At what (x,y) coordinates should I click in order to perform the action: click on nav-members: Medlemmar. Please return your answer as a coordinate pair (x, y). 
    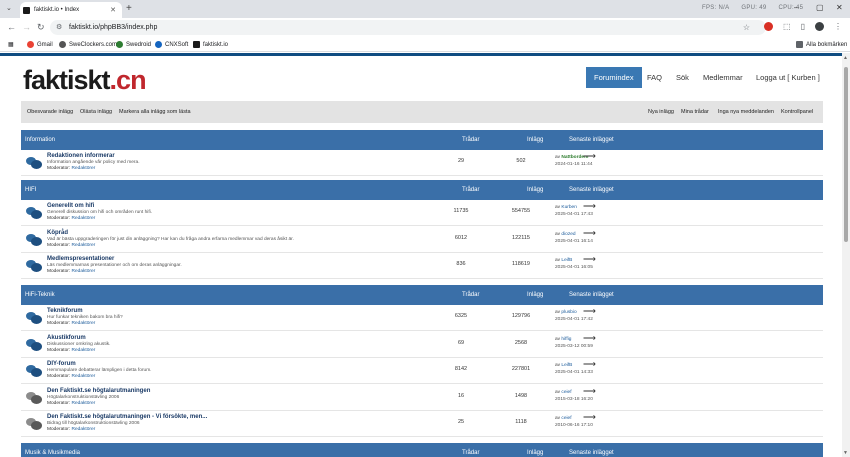
    Looking at the image, I should click on (723, 77).